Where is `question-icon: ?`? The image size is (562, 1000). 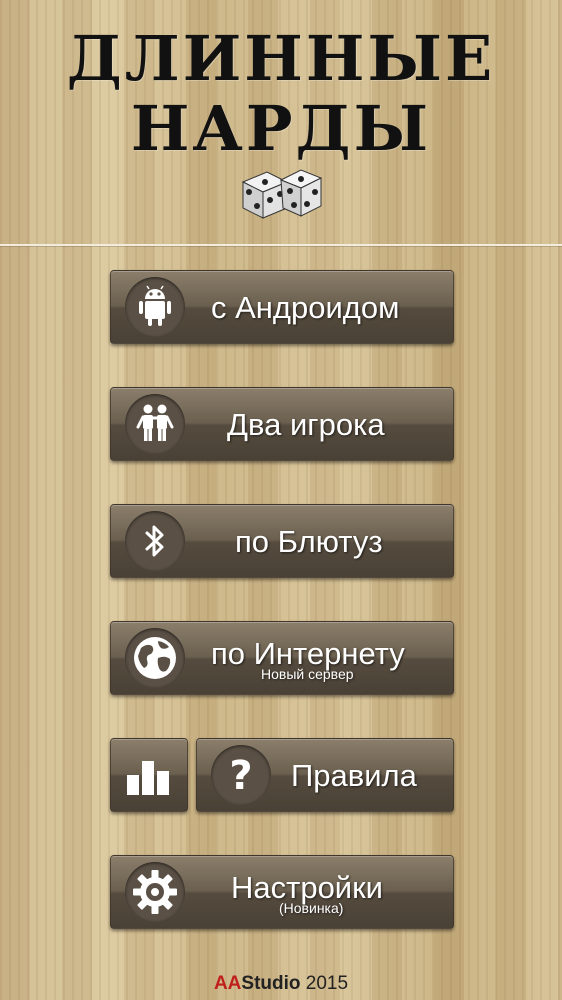 question-icon: ? is located at coordinates (241, 775).